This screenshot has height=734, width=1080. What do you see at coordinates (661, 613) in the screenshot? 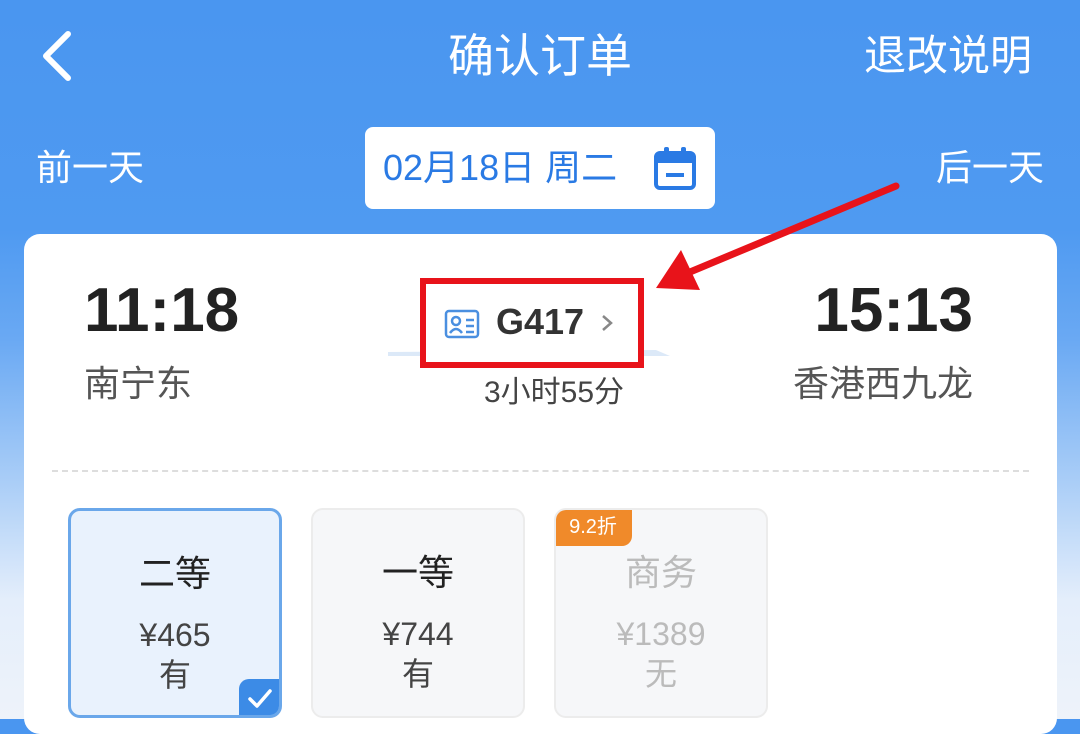
I see `seat-option-business-class: 9.2折 商务 ¥1389 无` at bounding box center [661, 613].